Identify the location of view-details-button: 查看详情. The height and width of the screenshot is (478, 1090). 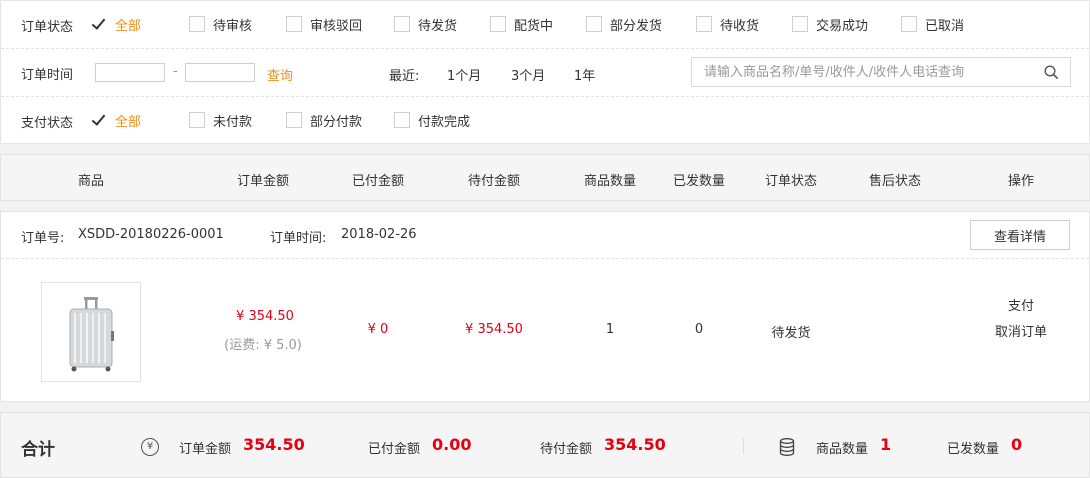
(1020, 235).